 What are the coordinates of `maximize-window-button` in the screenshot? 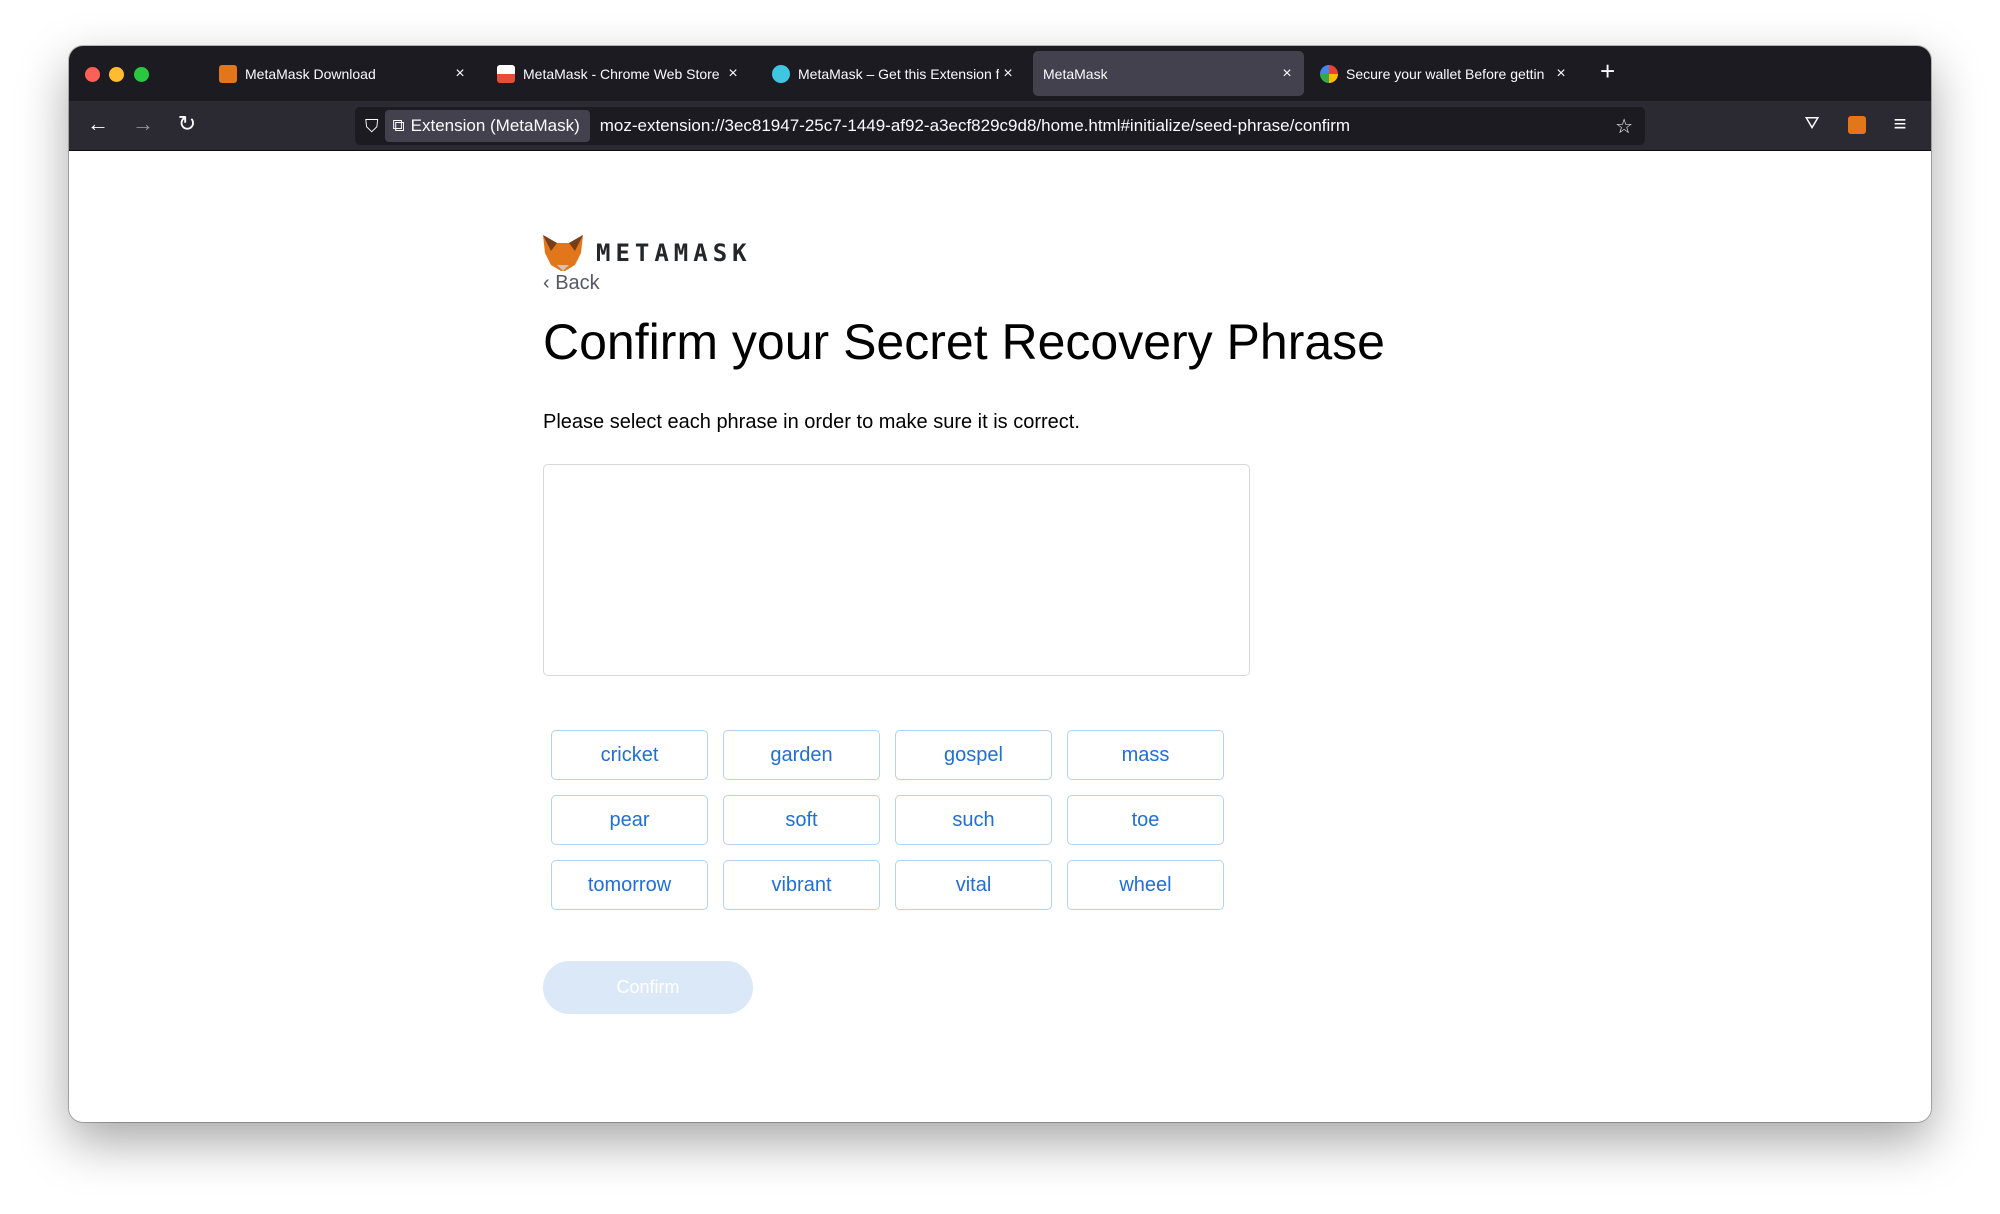 It's located at (141, 74).